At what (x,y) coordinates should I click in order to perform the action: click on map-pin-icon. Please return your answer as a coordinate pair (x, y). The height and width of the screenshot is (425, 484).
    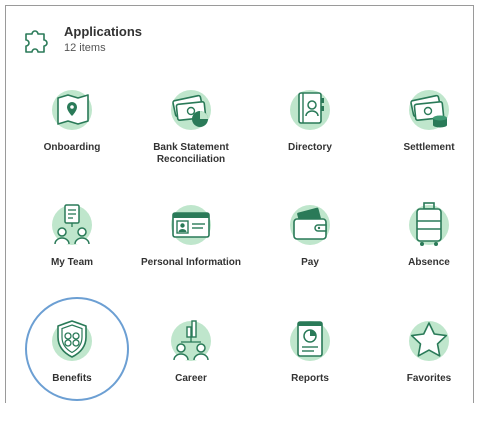
    Looking at the image, I should click on (72, 110).